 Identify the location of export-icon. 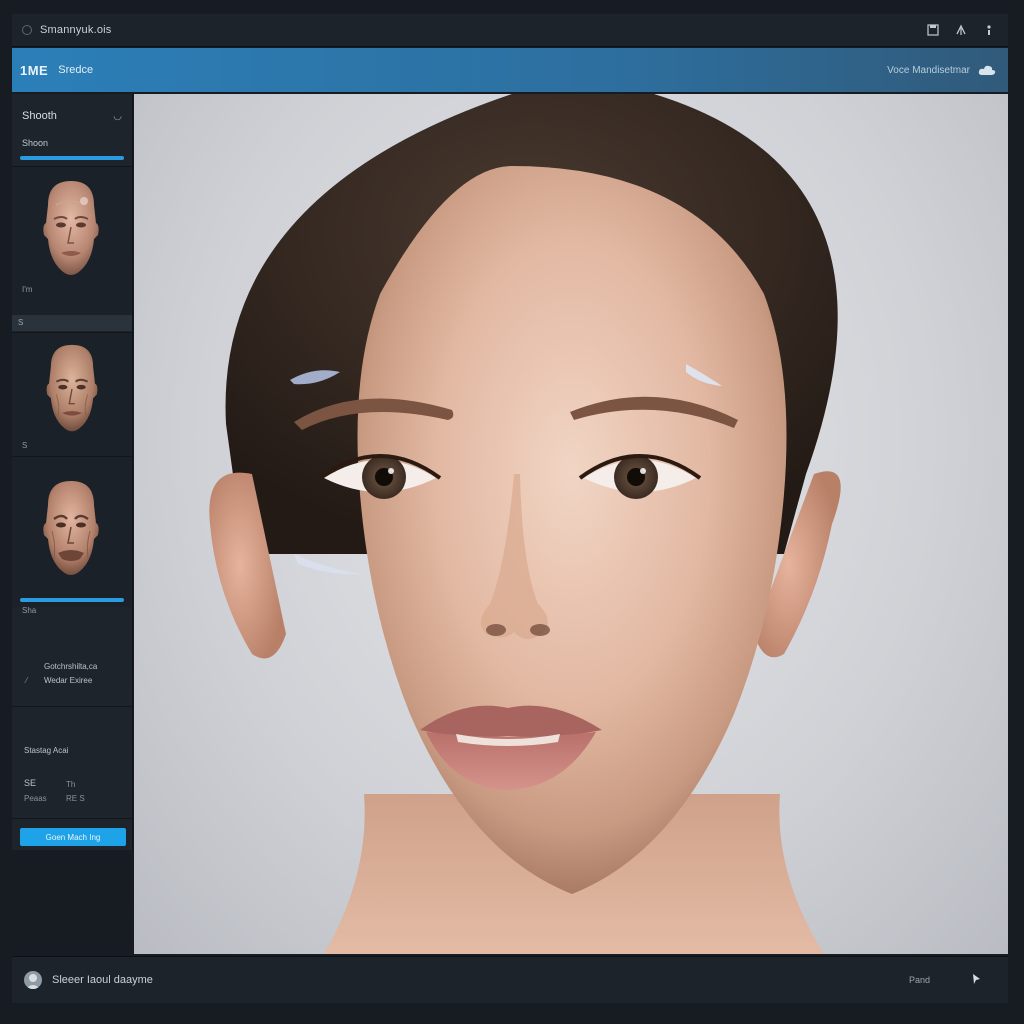
(961, 30).